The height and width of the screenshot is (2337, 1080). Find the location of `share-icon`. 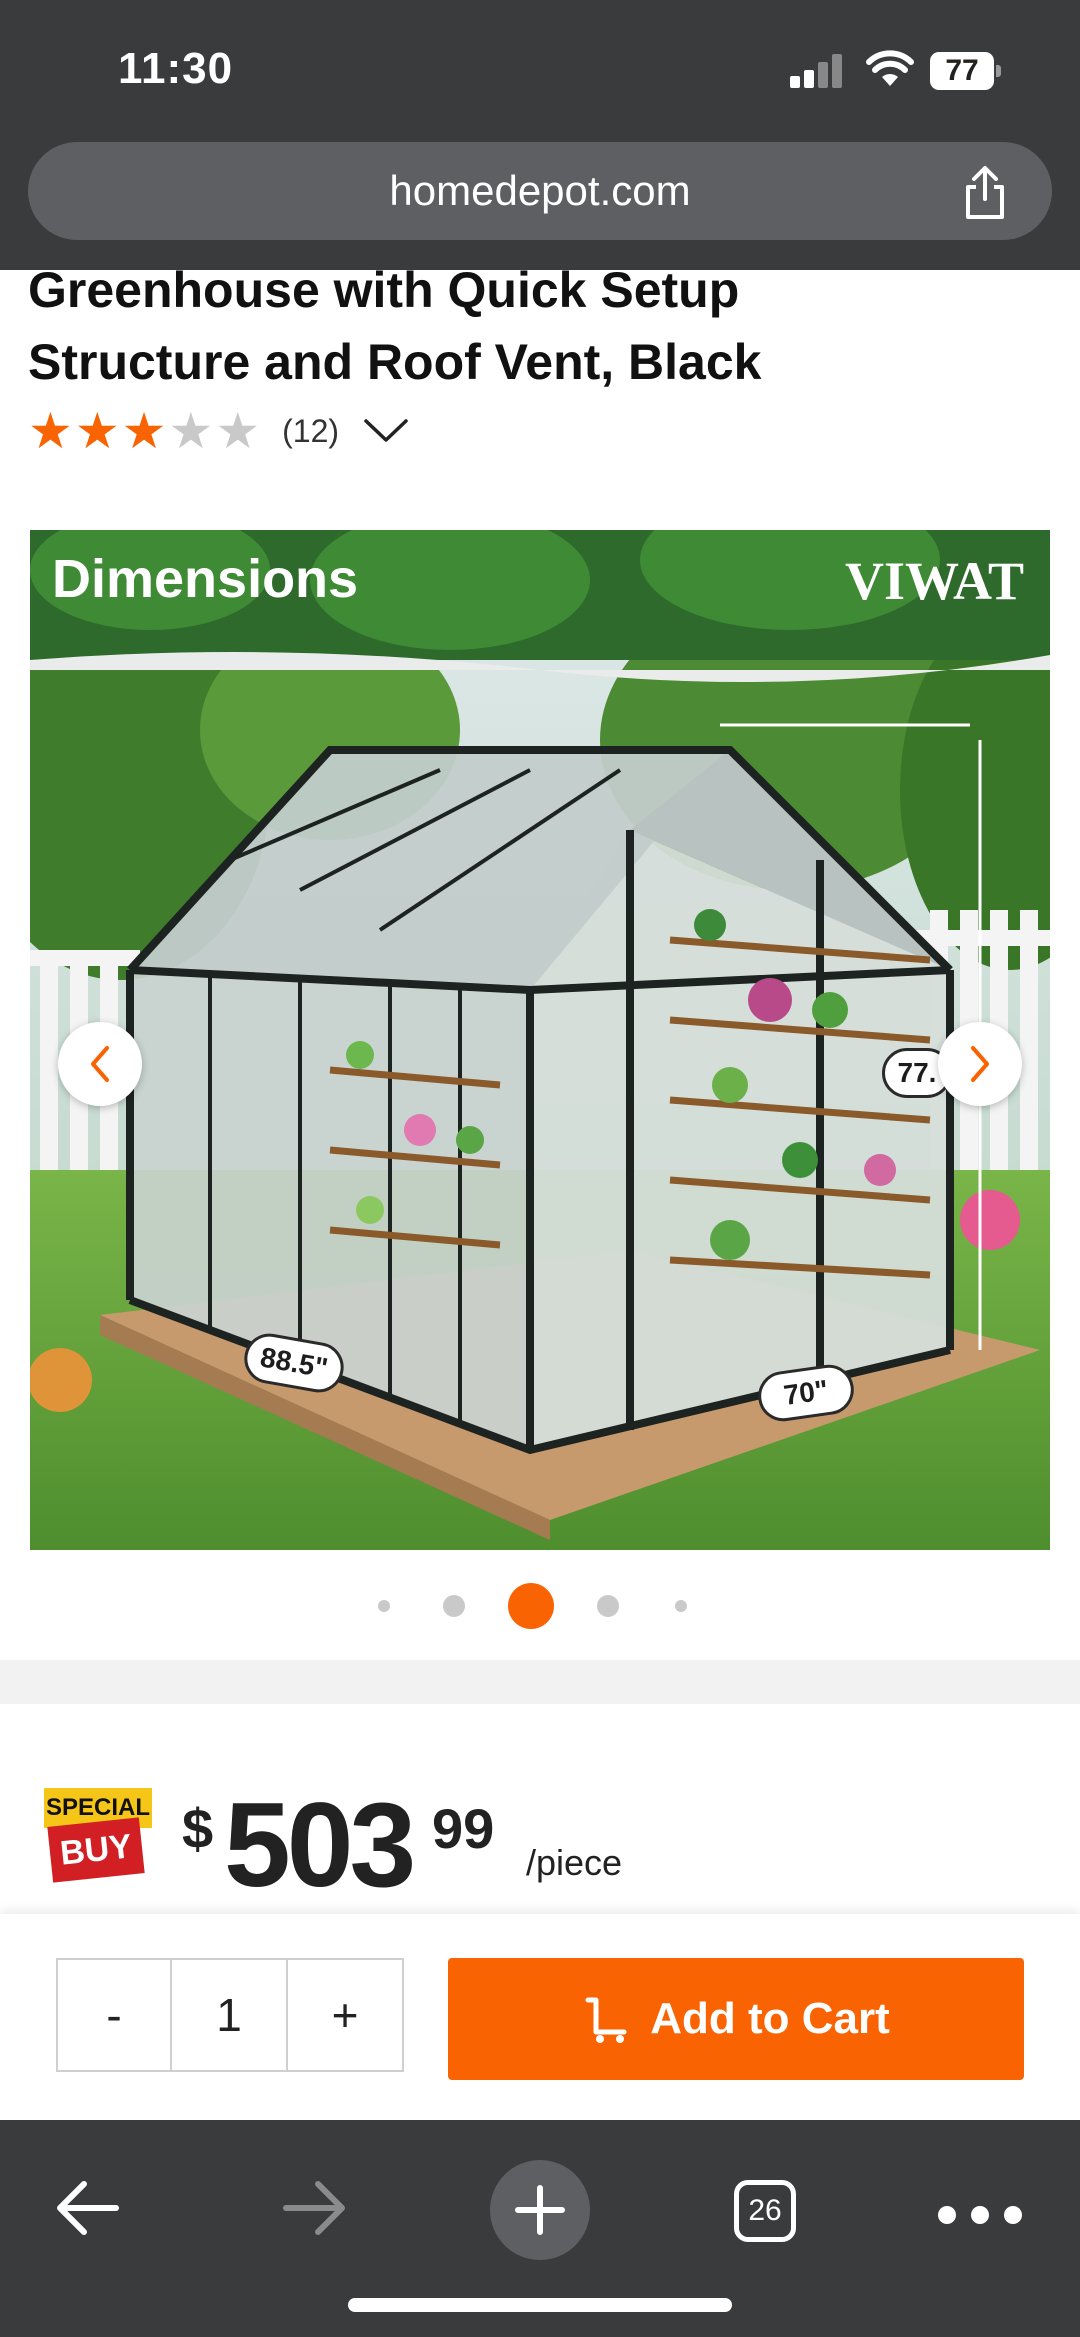

share-icon is located at coordinates (985, 193).